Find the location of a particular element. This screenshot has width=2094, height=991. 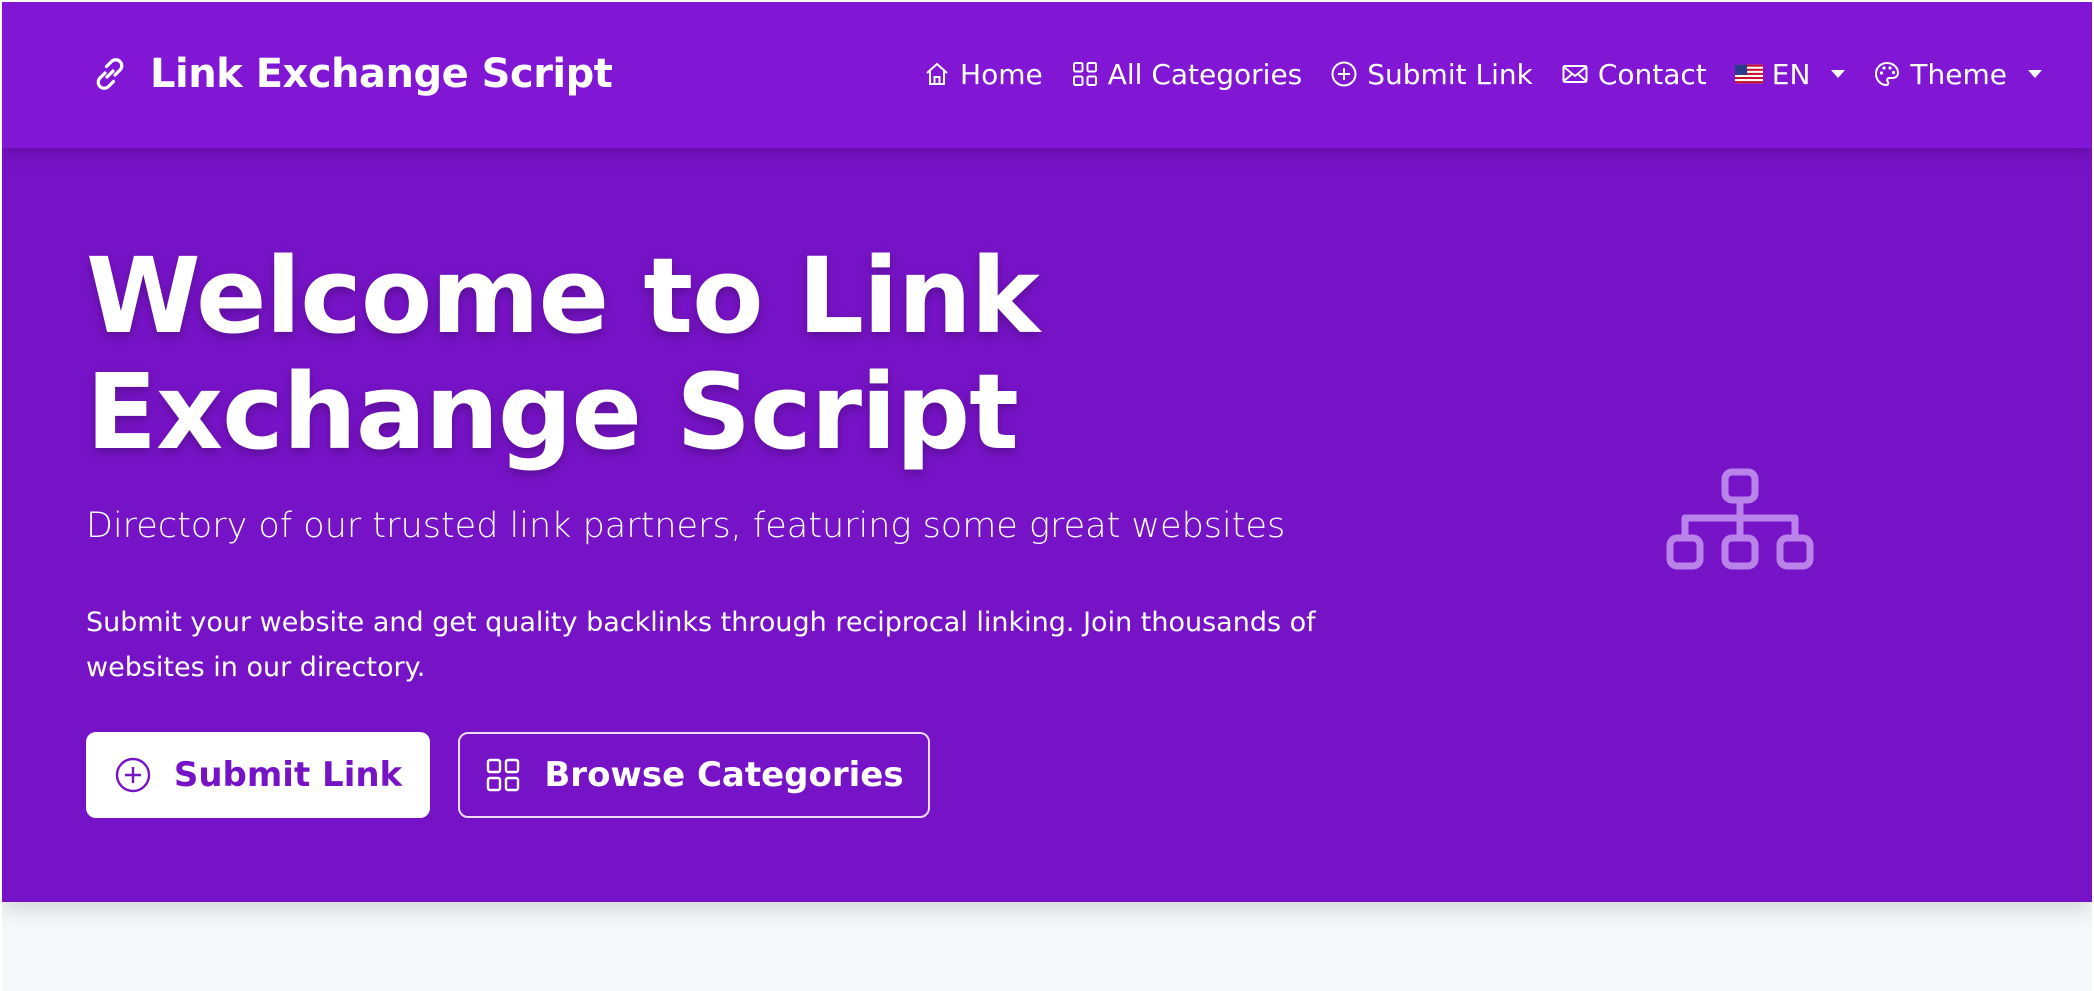

nav-contact: Contact is located at coordinates (1634, 74).